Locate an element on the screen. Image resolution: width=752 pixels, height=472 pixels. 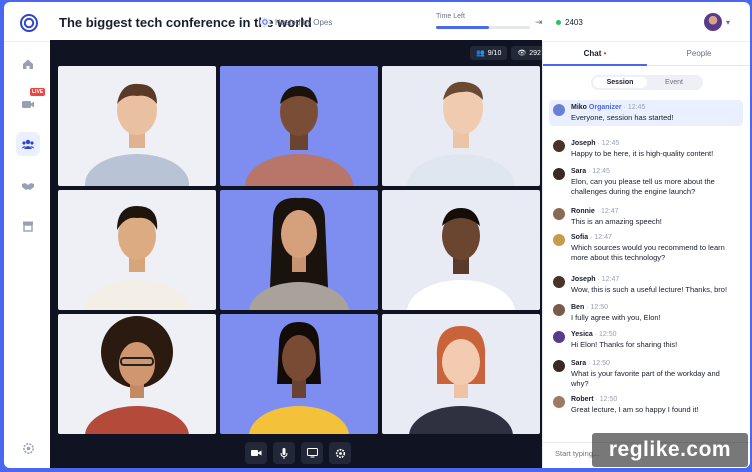
sidebar-item-networking is located at coordinates (28, 186).